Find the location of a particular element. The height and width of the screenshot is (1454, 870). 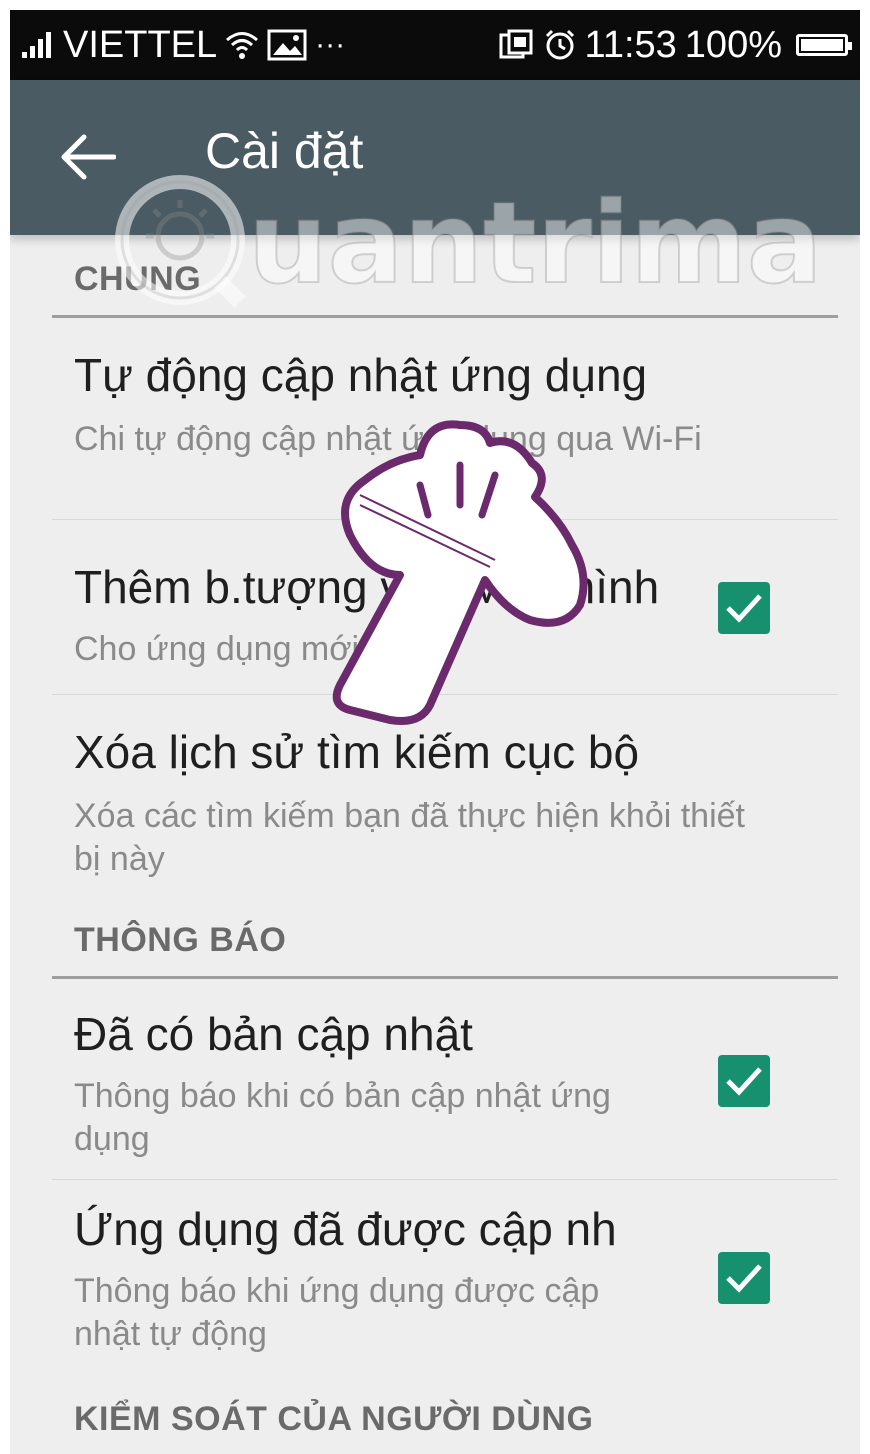

section-header-user-control: KIỂM SOÁT CỦA NGƯỜI DÙNG is located at coordinates (334, 1419).